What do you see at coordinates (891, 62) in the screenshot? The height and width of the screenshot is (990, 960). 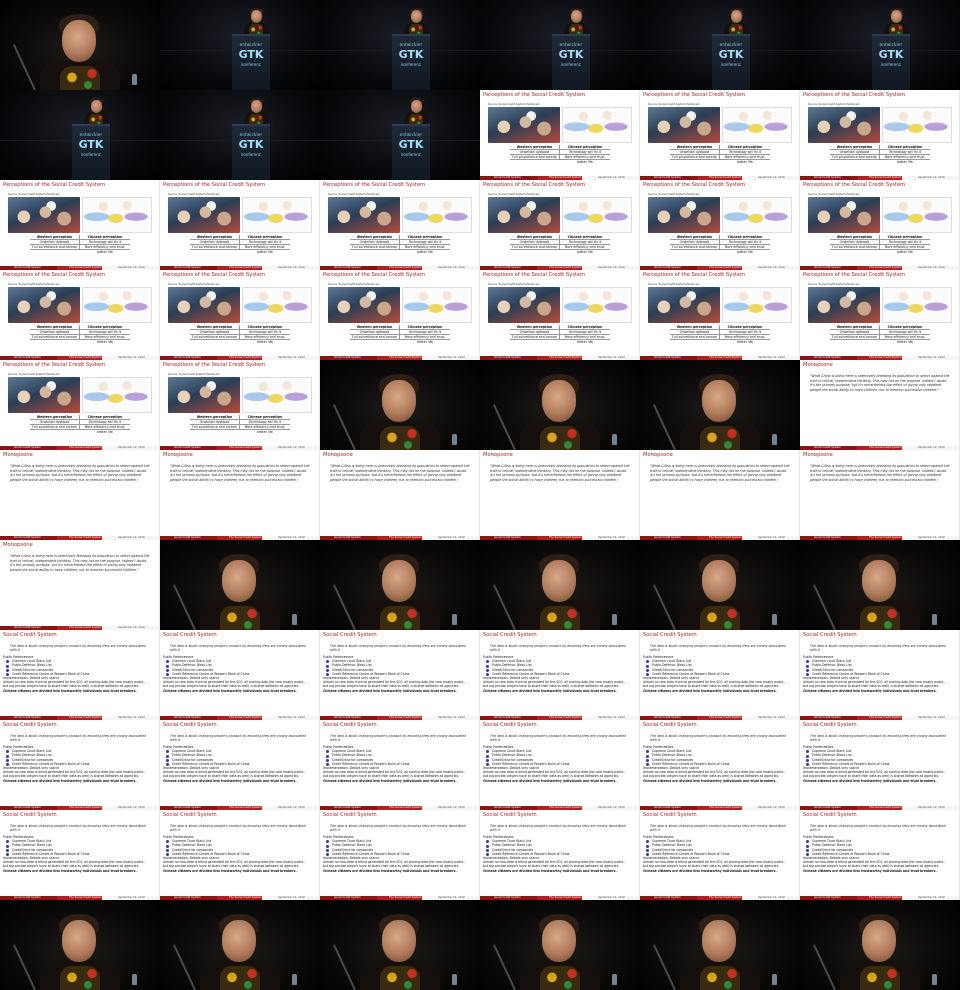 I see `podium: entwickler GTK konferenz` at bounding box center [891, 62].